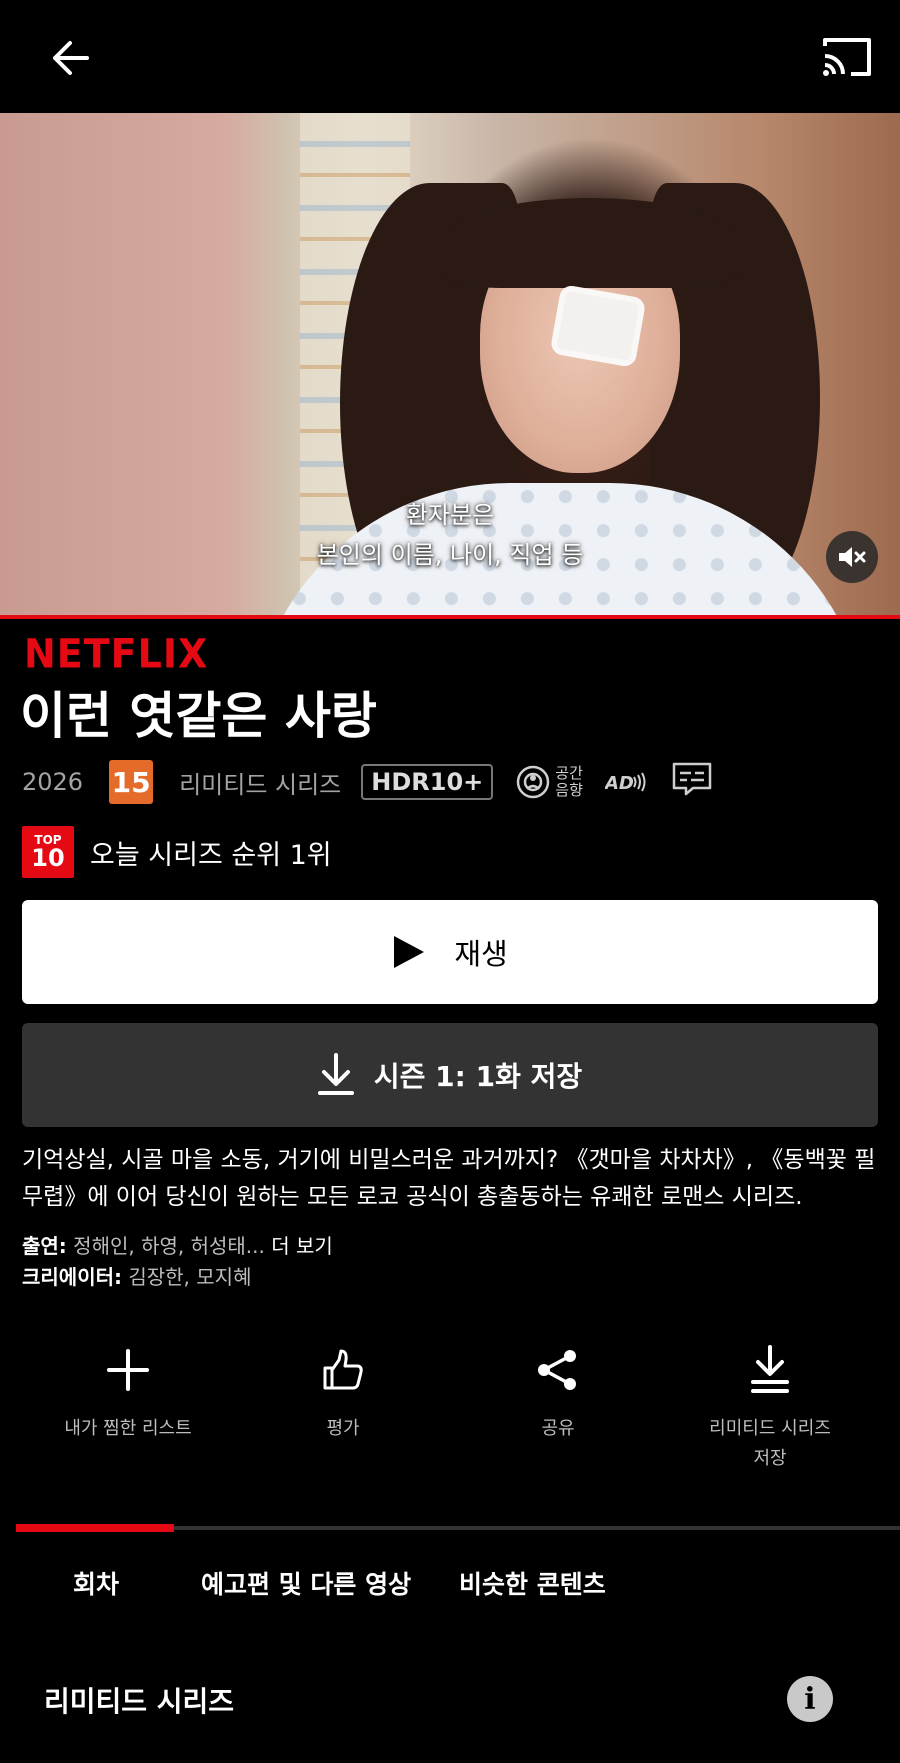 This screenshot has width=900, height=1763. I want to click on ad-text: AD, so click(619, 783).